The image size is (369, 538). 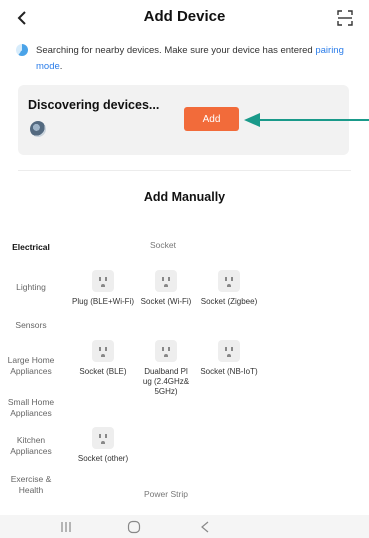 I want to click on device-tile-label: Socket (other), so click(x=103, y=458).